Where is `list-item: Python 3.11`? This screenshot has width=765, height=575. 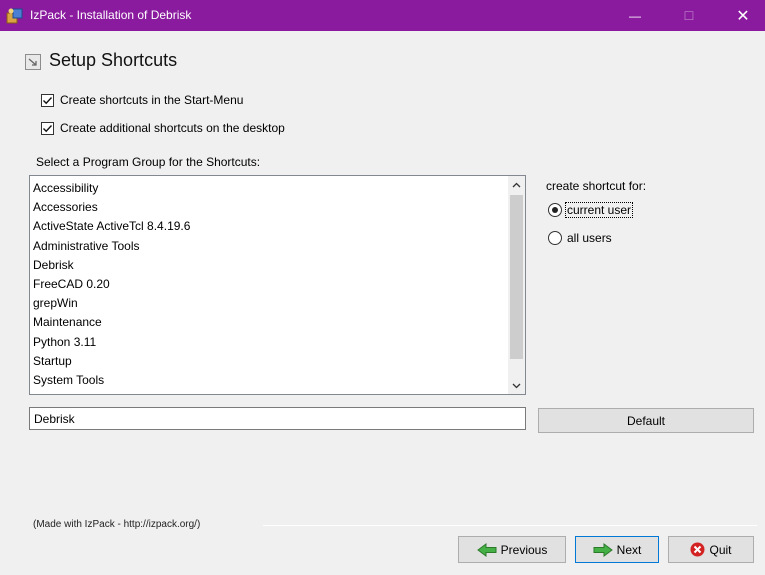
list-item: Python 3.11 is located at coordinates (111, 342).